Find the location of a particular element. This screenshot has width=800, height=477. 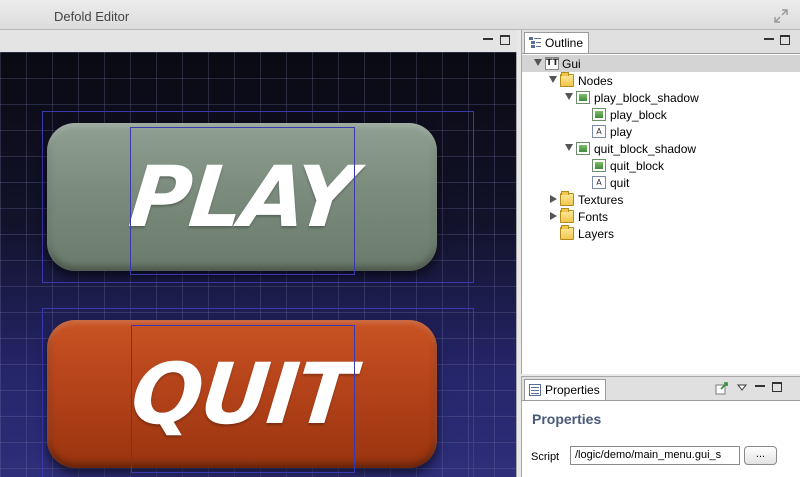

window-title: Defold Editor is located at coordinates (92, 16).